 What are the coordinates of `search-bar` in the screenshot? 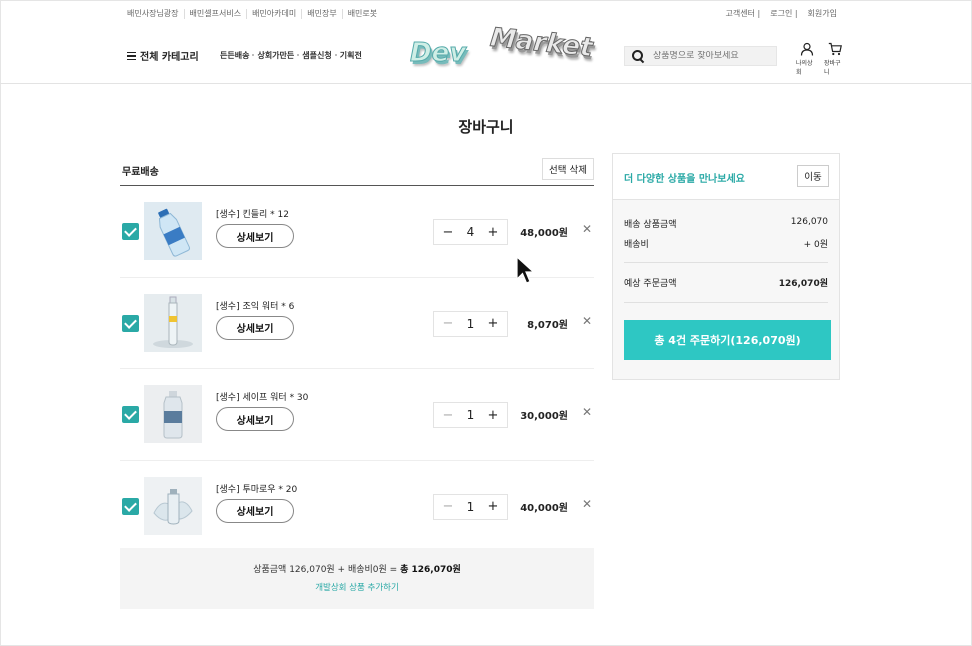 It's located at (700, 56).